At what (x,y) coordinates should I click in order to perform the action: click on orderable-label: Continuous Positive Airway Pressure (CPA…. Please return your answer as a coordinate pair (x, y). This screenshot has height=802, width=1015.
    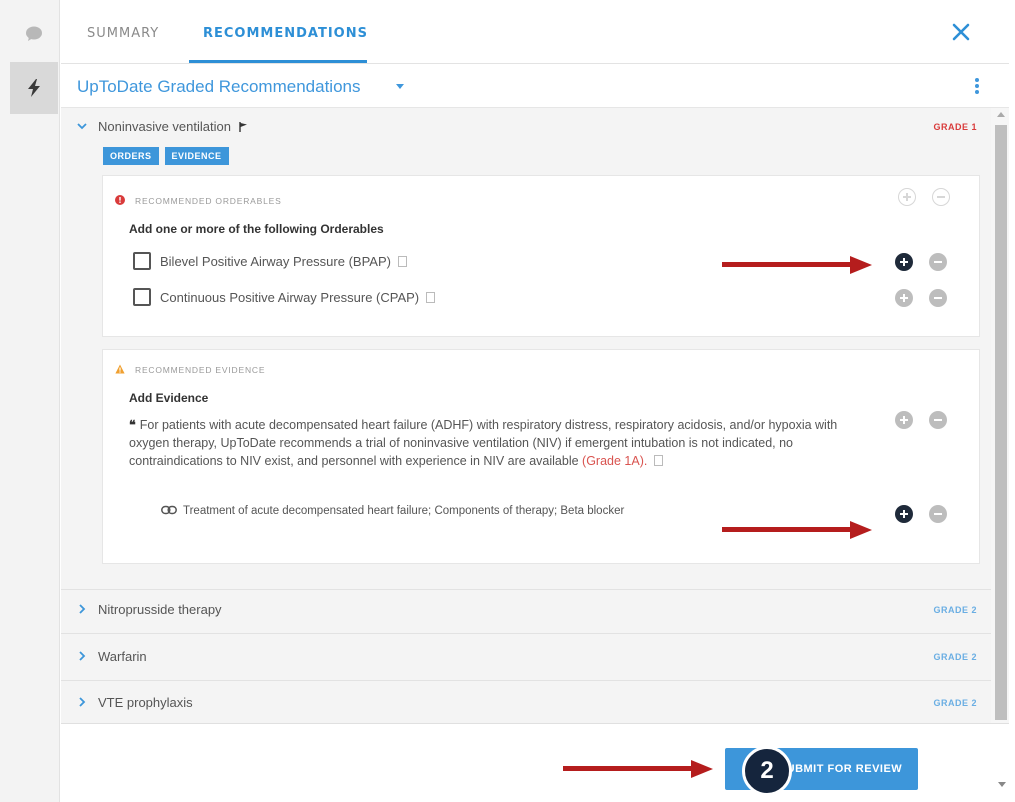
    Looking at the image, I should click on (290, 297).